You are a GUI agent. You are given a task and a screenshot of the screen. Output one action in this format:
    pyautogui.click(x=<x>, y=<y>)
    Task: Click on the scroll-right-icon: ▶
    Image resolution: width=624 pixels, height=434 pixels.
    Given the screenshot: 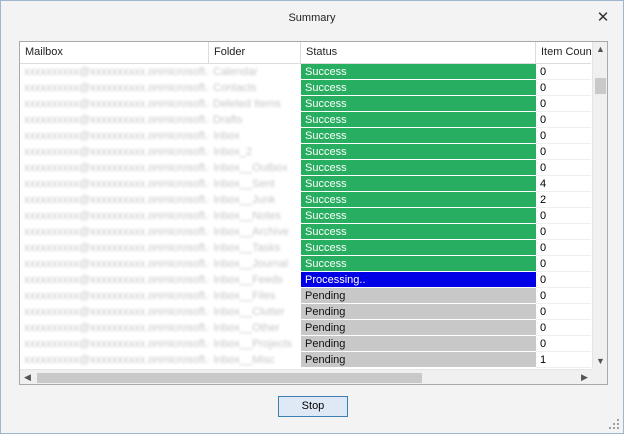 What is the action you would take?
    pyautogui.click(x=584, y=377)
    